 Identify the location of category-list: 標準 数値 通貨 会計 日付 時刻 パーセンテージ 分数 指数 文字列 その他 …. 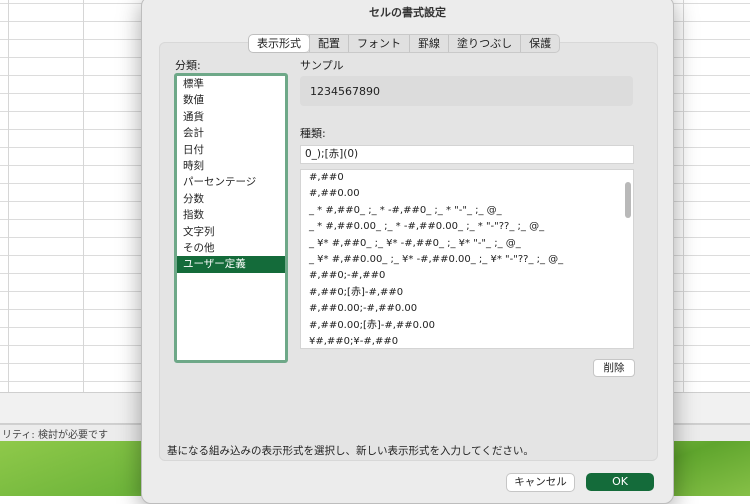
(231, 218).